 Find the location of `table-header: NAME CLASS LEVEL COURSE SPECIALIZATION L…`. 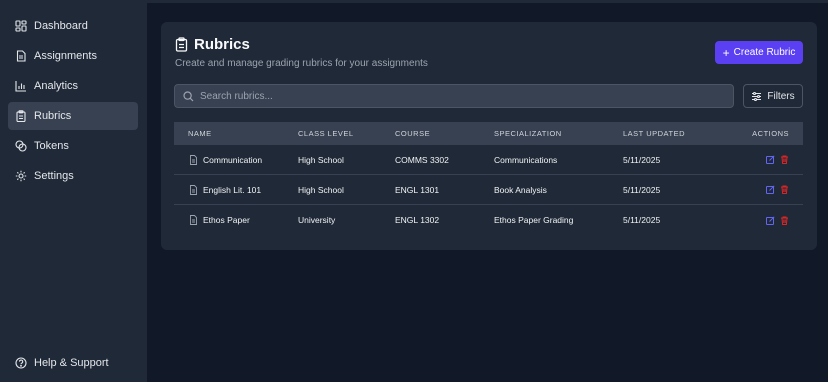

table-header: NAME CLASS LEVEL COURSE SPECIALIZATION L… is located at coordinates (488, 133).